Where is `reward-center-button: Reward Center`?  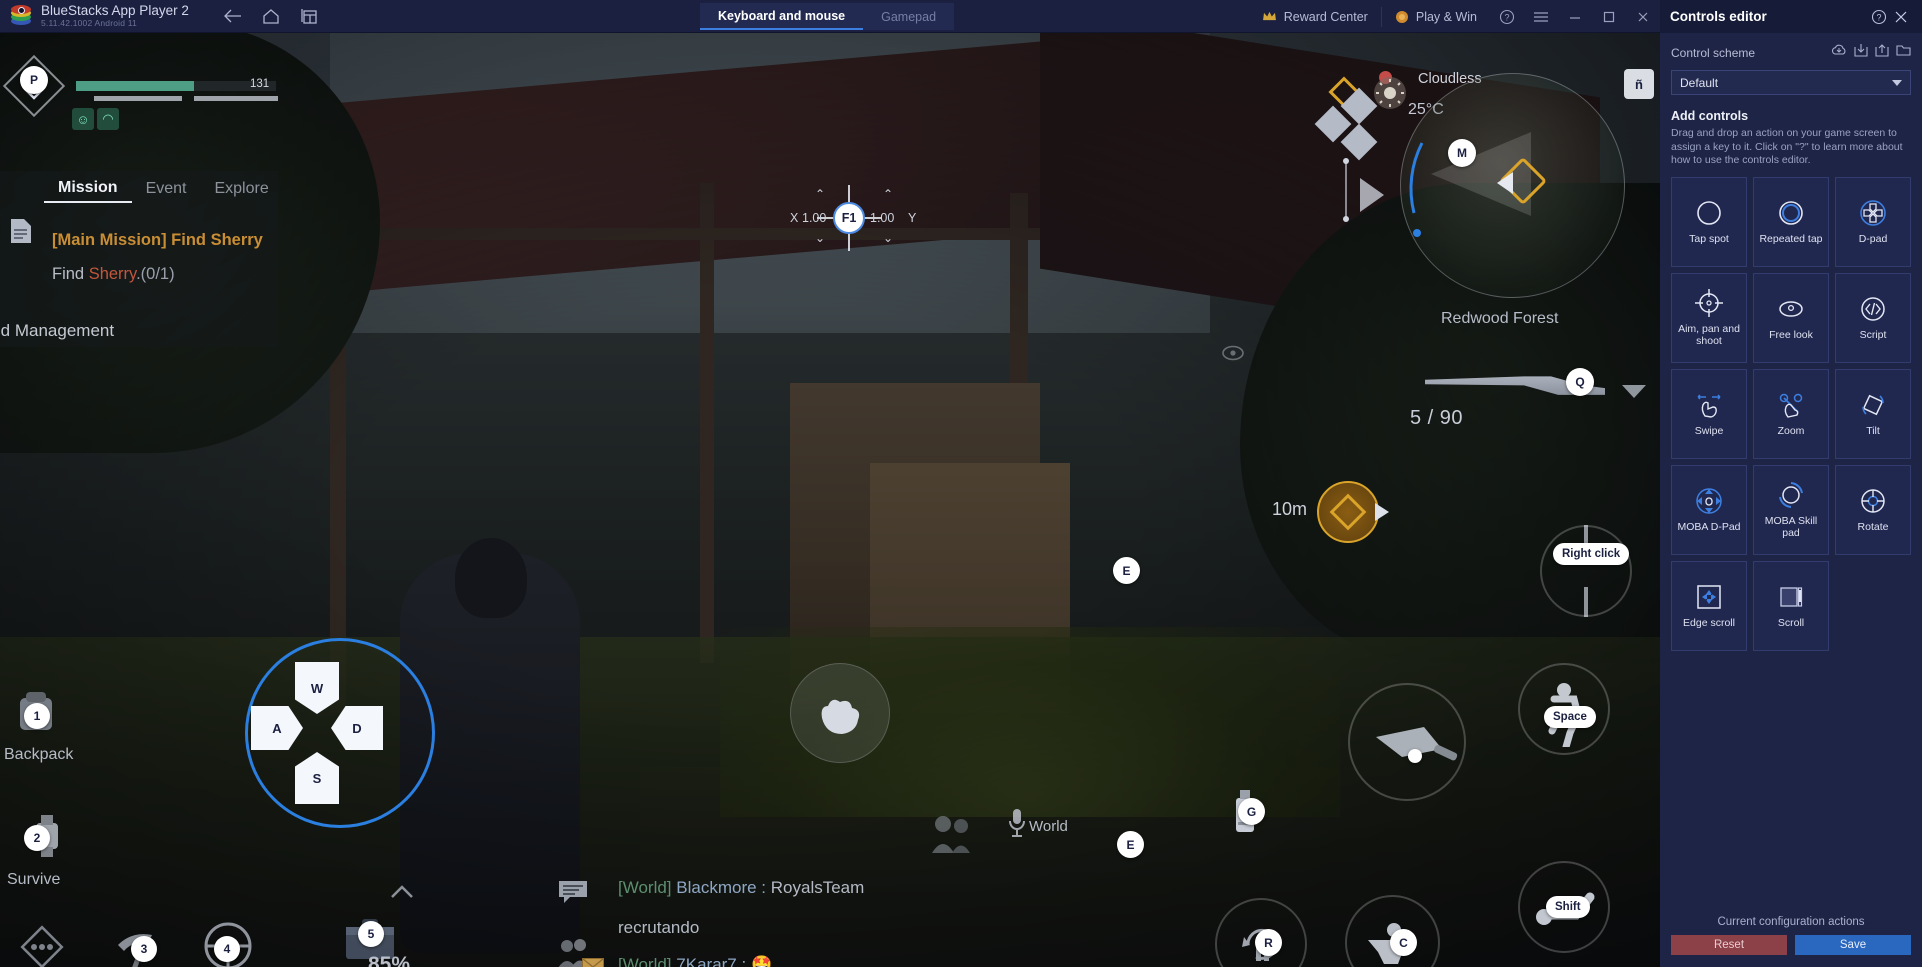 reward-center-button: Reward Center is located at coordinates (1315, 16).